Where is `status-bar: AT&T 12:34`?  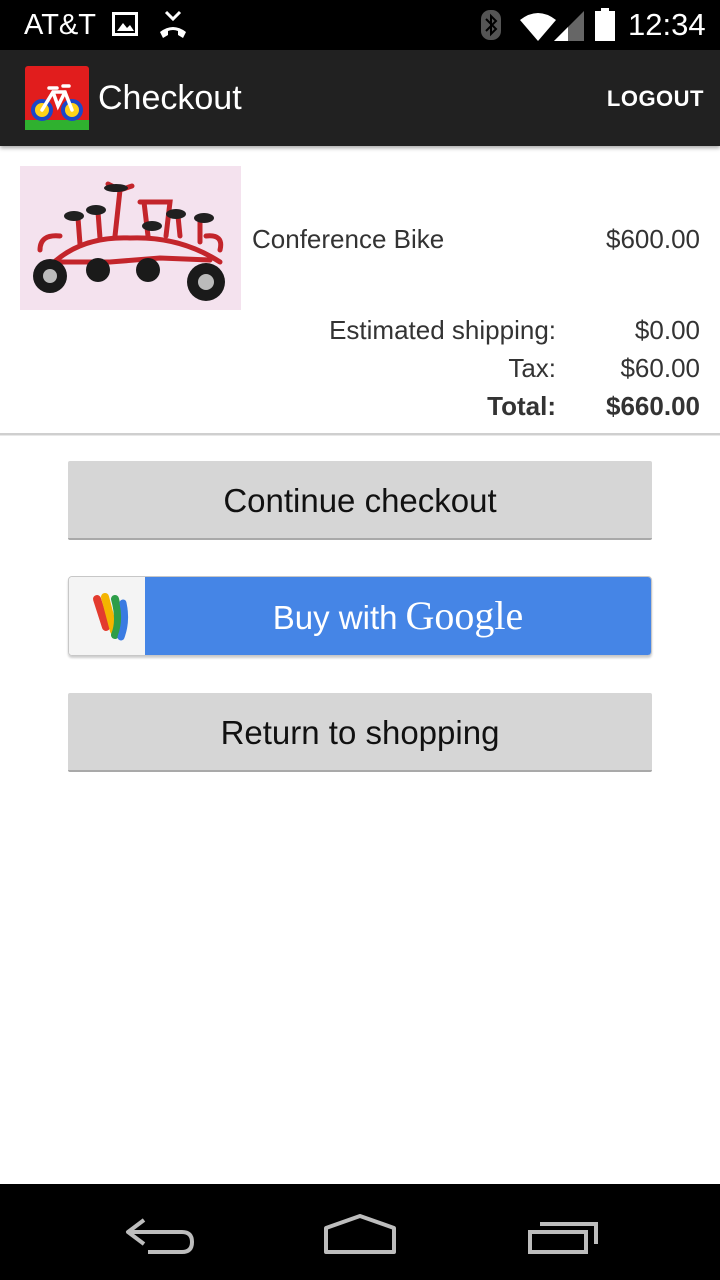 status-bar: AT&T 12:34 is located at coordinates (360, 25).